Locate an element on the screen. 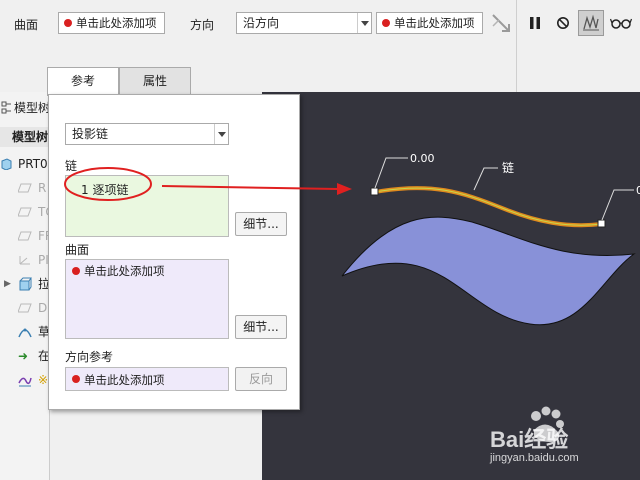 The height and width of the screenshot is (480, 640). chain-annotation-text: 链 is located at coordinates (508, 167).